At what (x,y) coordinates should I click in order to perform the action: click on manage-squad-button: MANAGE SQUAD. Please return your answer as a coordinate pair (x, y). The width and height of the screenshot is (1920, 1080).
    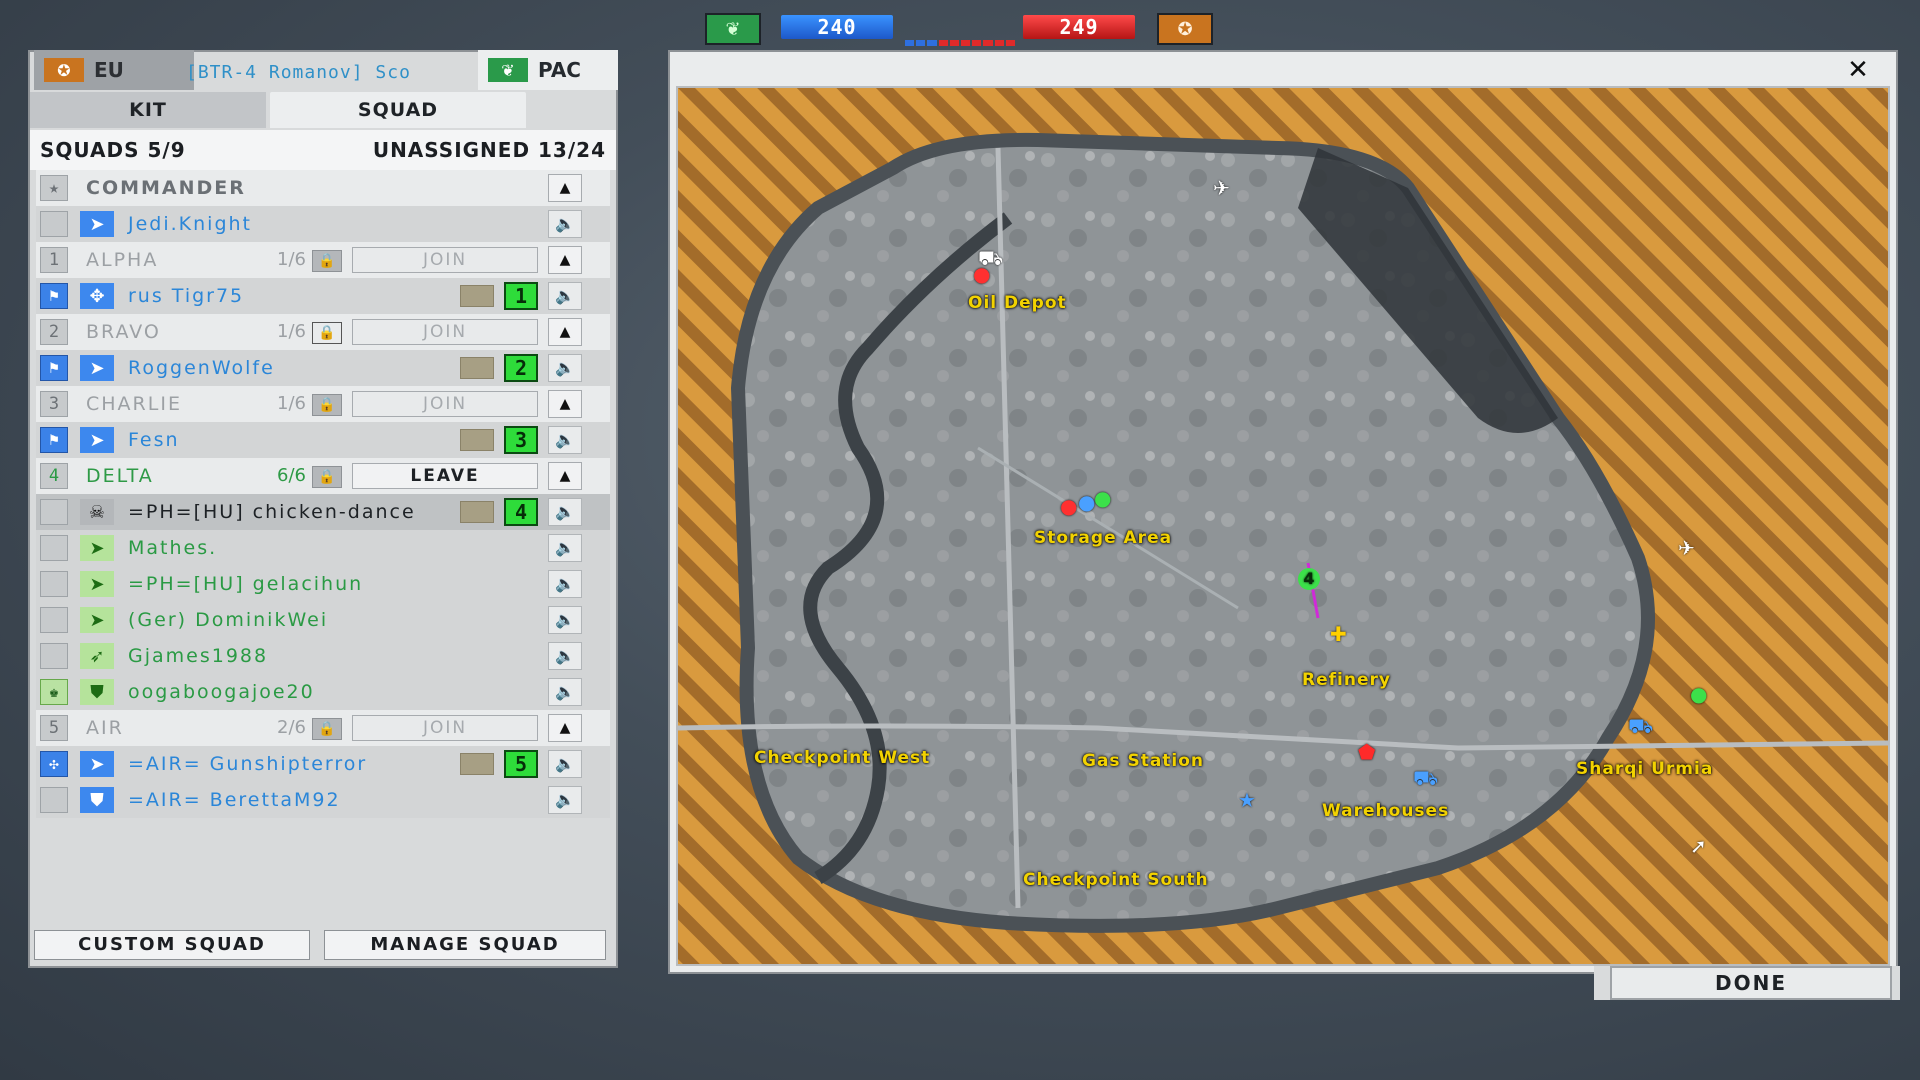
    Looking at the image, I should click on (465, 945).